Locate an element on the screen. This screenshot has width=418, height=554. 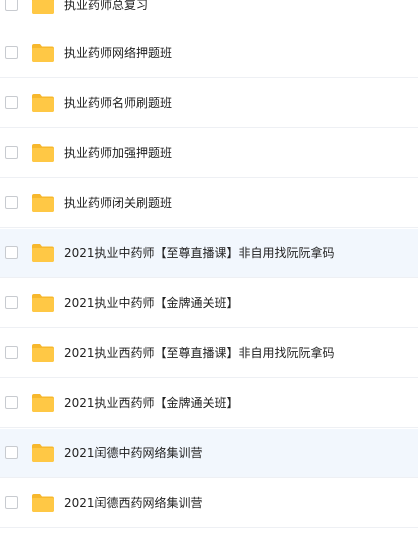
list-item: 2021执业中药师【金牌通关班】 is located at coordinates (209, 303).